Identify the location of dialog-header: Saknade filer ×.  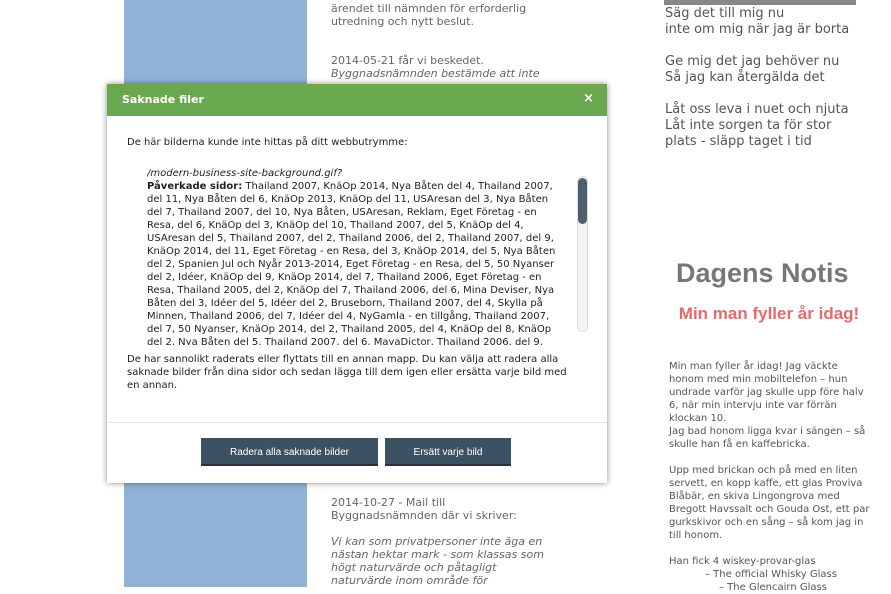
(357, 100).